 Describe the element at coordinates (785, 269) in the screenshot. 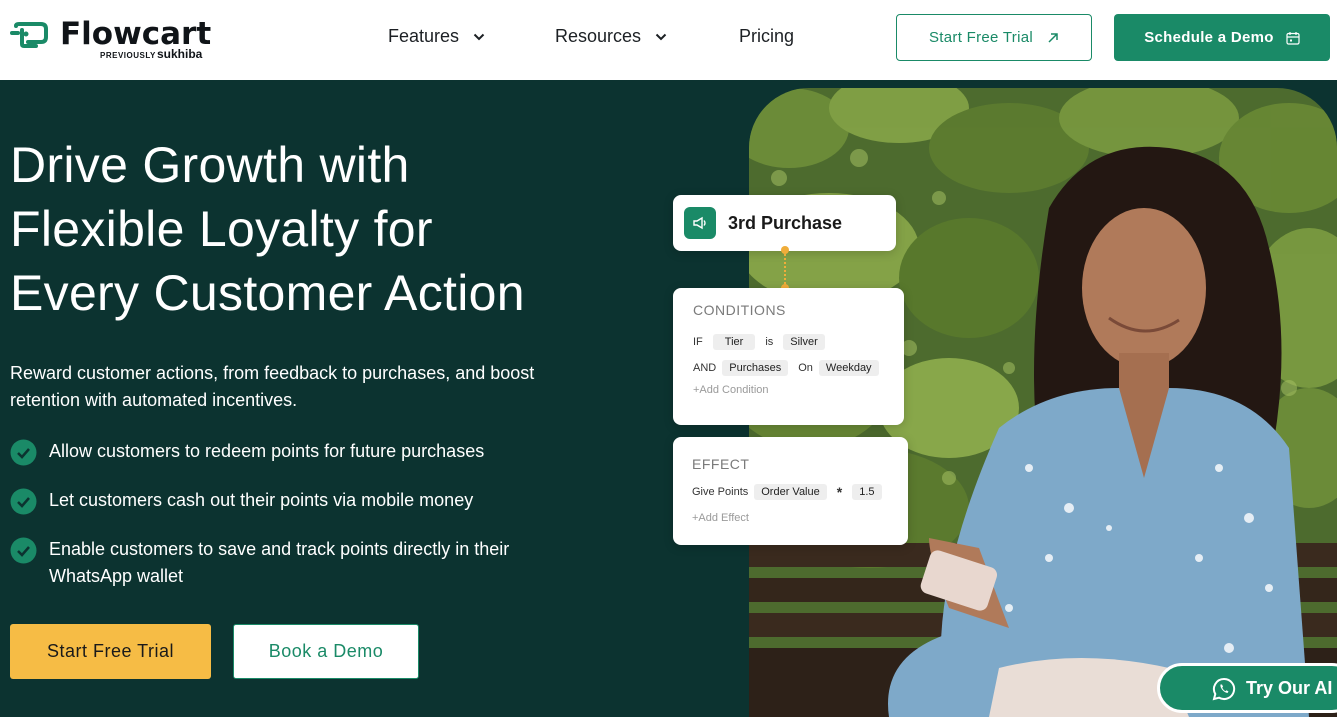

I see `trigger-connector` at that location.